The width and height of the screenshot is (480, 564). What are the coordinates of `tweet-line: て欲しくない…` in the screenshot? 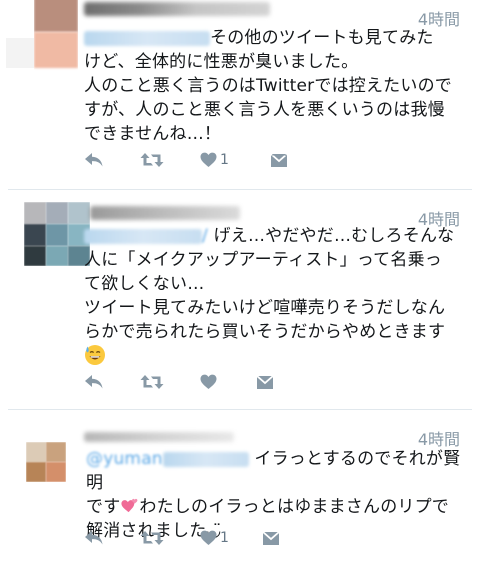 It's located at (144, 284).